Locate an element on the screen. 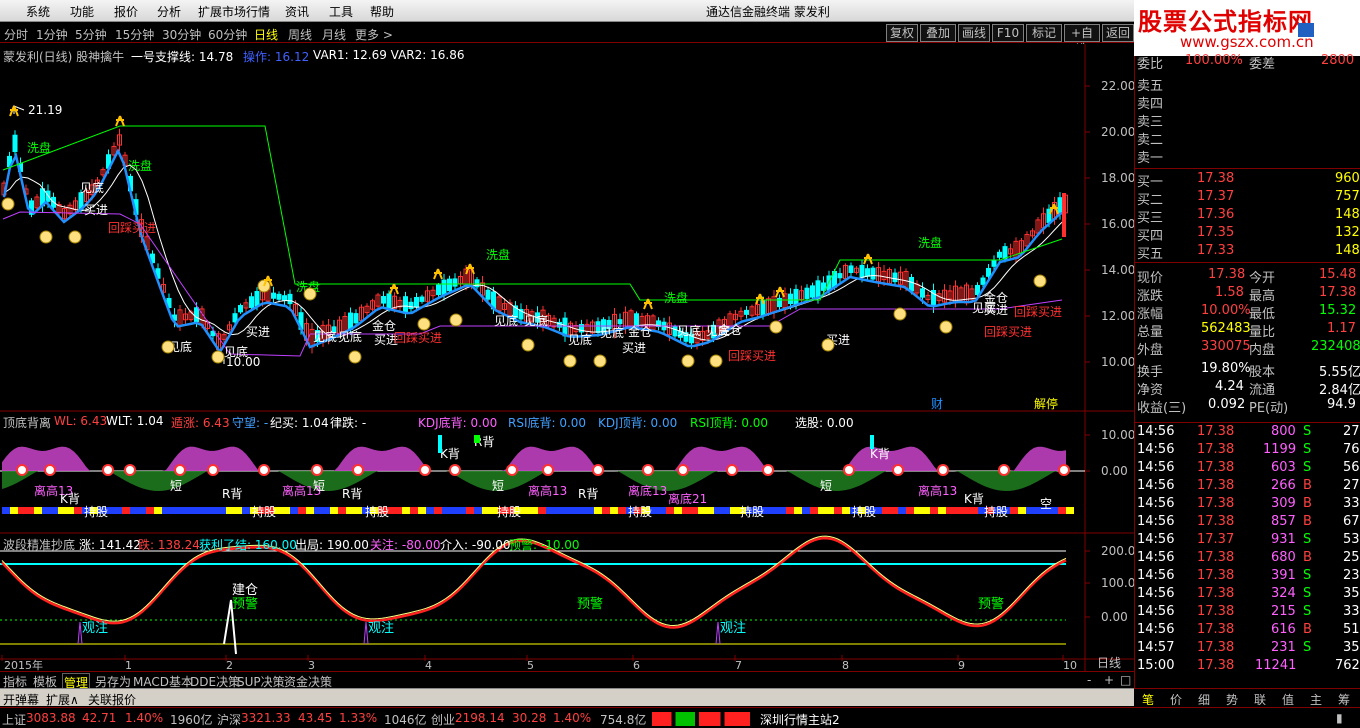  mark-button: 标记 is located at coordinates (1044, 33).